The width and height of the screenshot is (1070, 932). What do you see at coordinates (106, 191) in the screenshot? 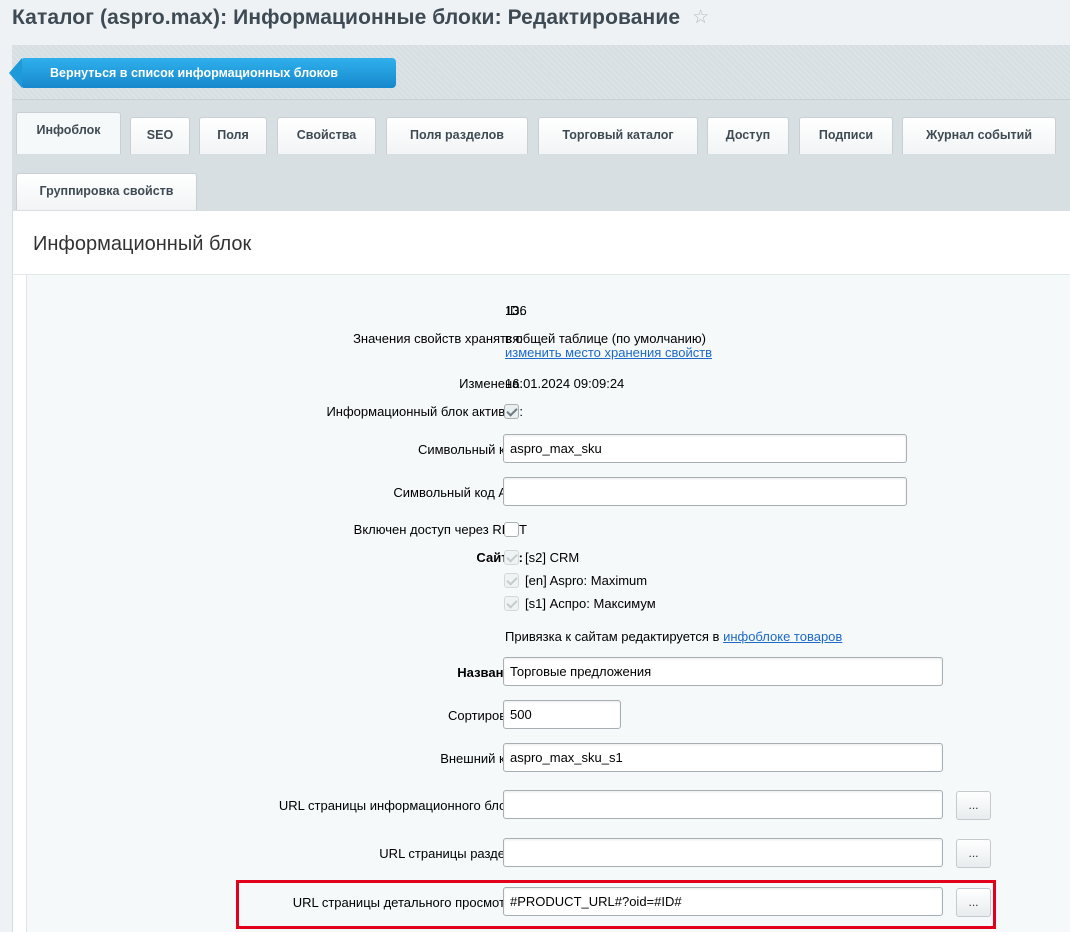
I see `tab-property-grouping: Группировка свойств` at bounding box center [106, 191].